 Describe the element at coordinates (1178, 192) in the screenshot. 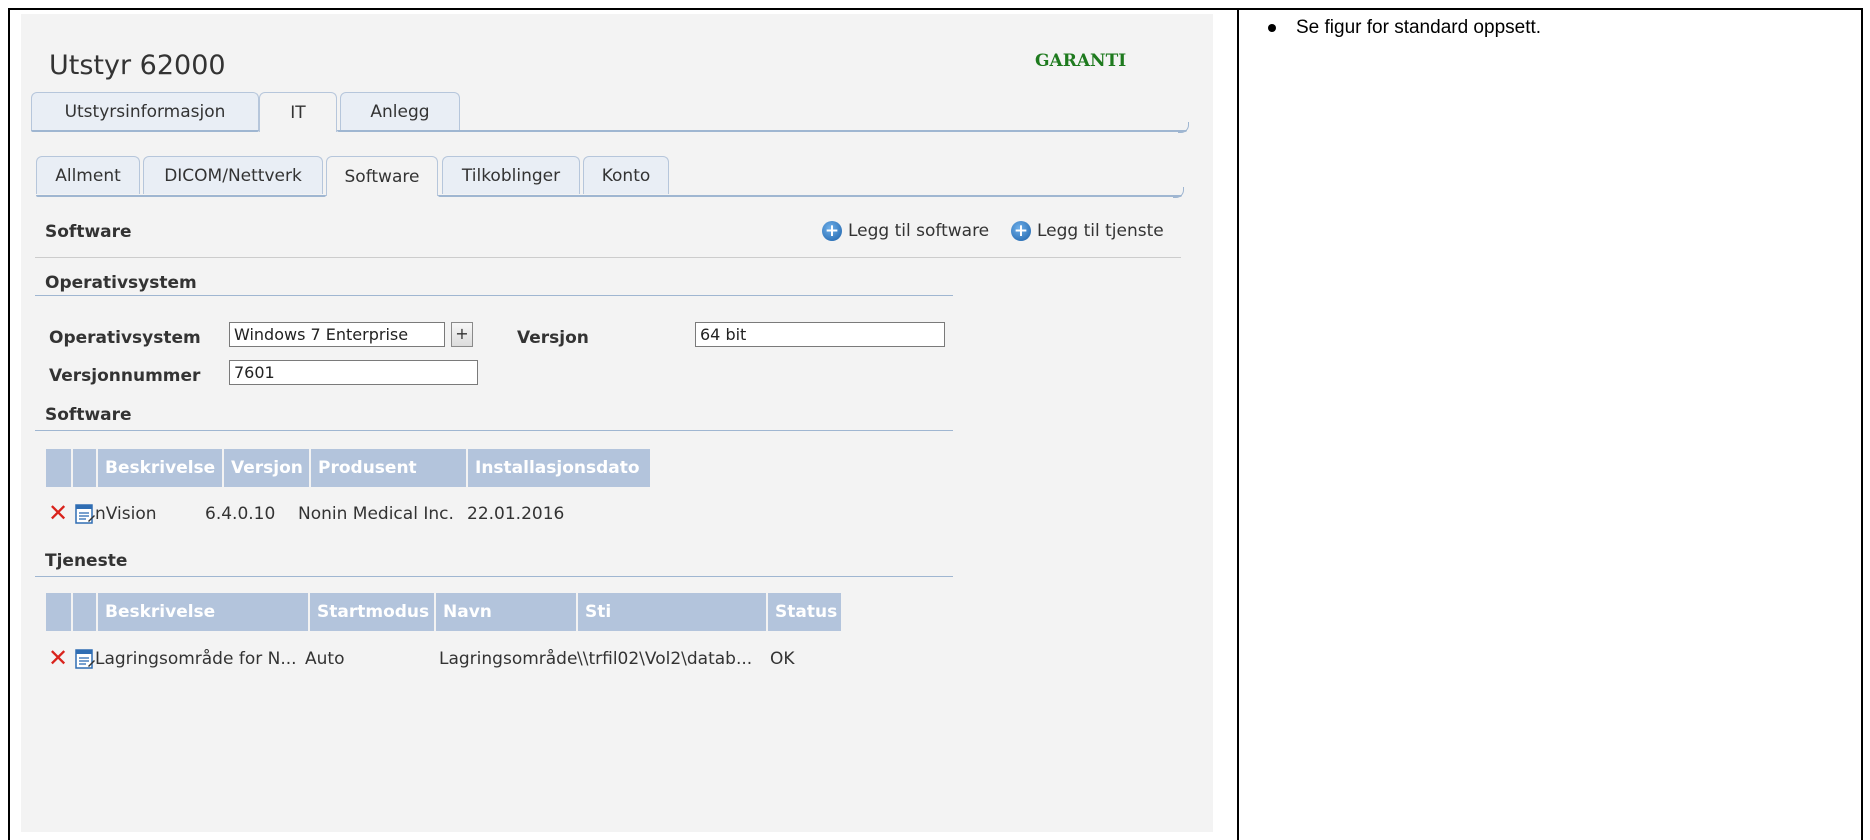

I see `subtab-bar-corner` at that location.